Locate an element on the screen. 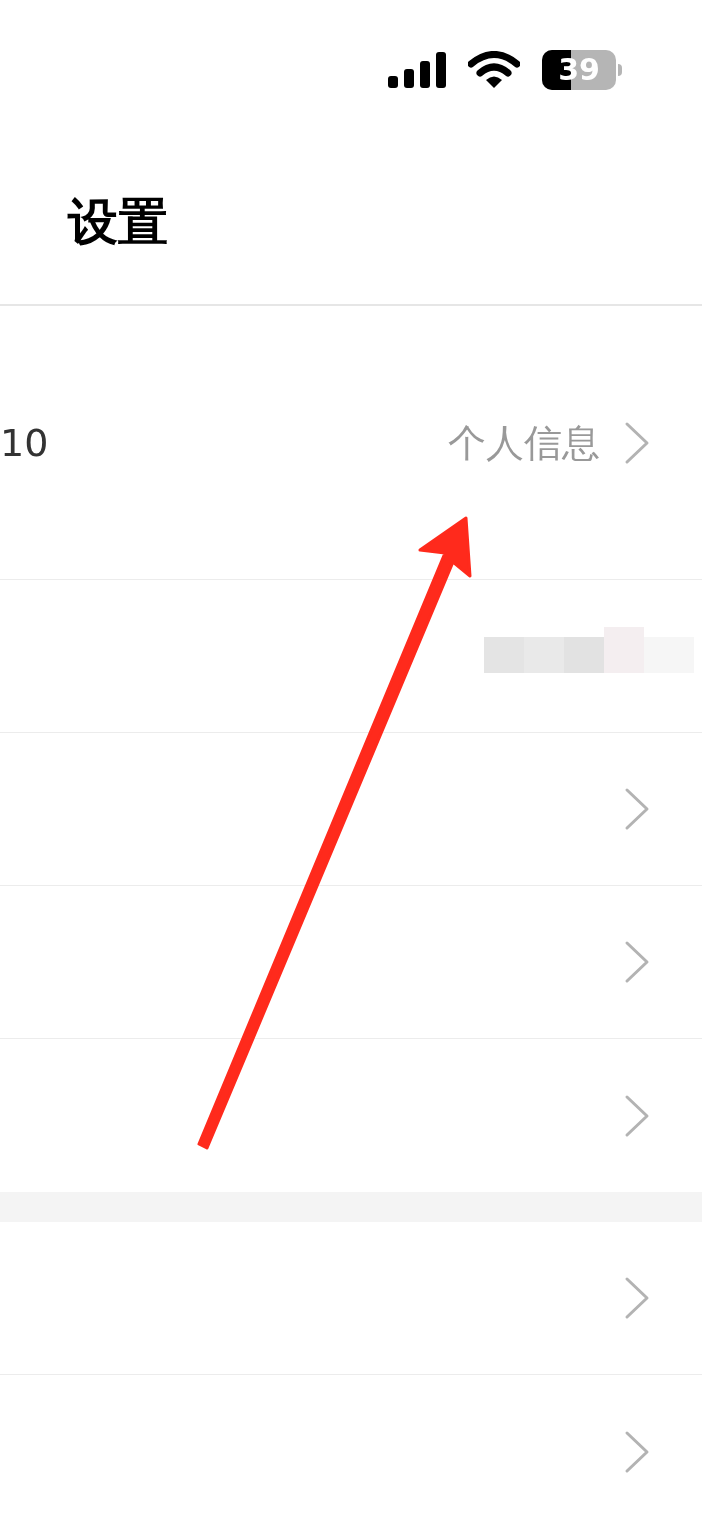 This screenshot has height=1519, width=702. signal-icon is located at coordinates (417, 70).